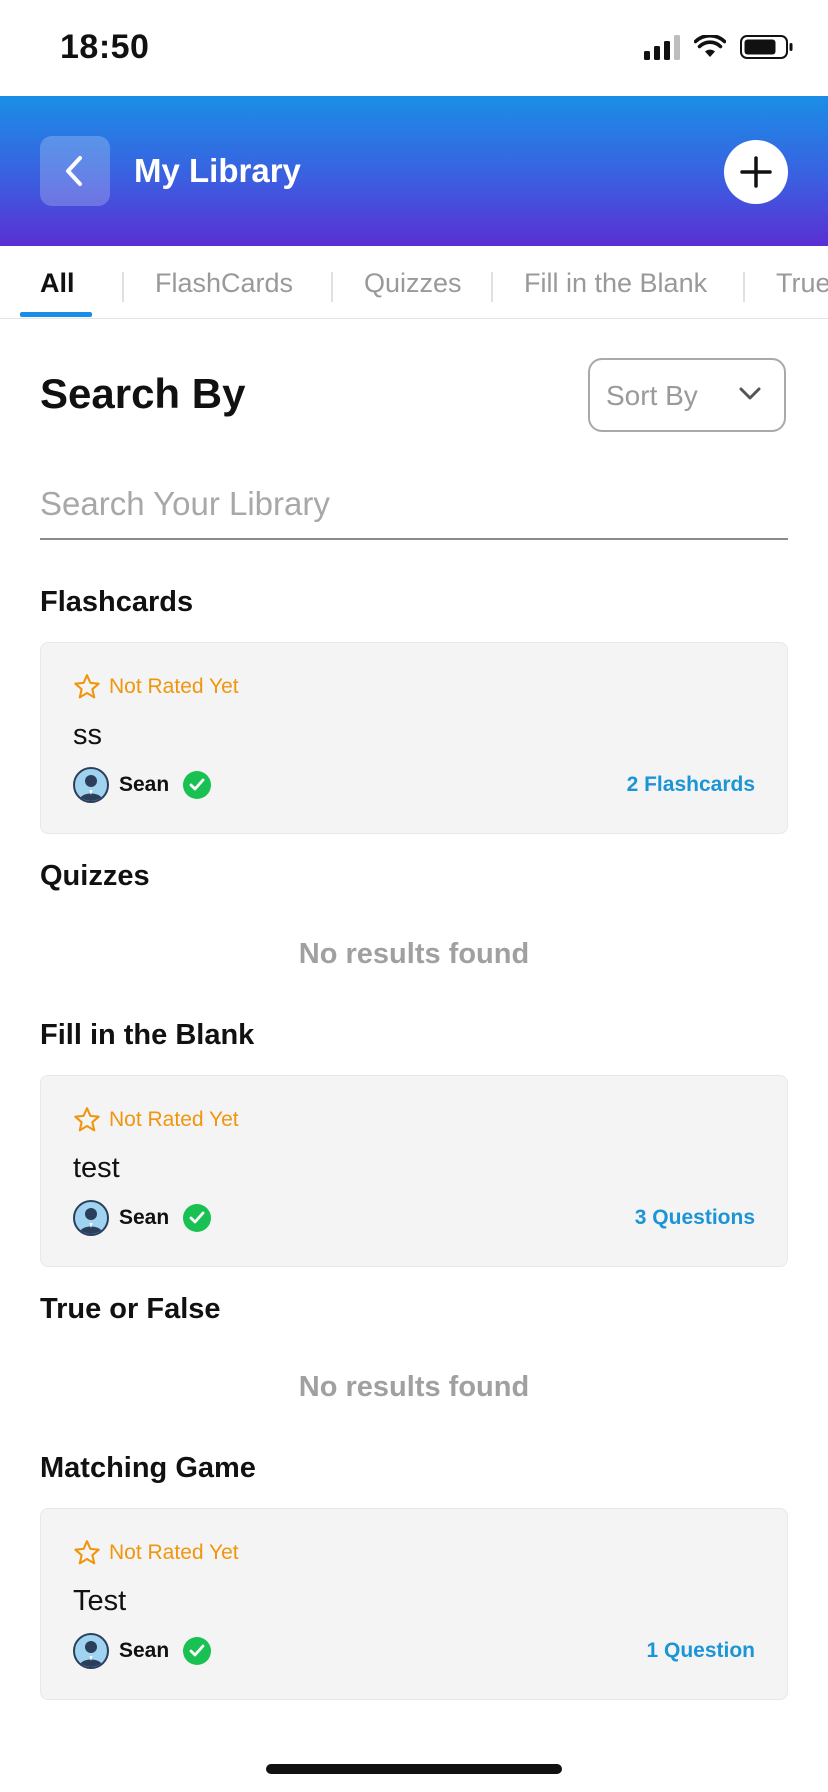  Describe the element at coordinates (117, 602) in the screenshot. I see `section-title-flashcards: Flashcards` at that location.